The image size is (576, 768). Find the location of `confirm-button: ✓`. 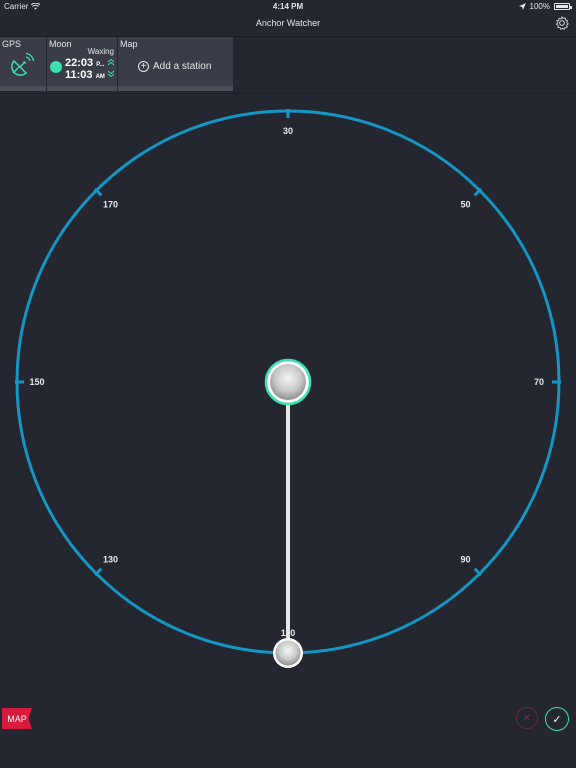

confirm-button: ✓ is located at coordinates (557, 719).